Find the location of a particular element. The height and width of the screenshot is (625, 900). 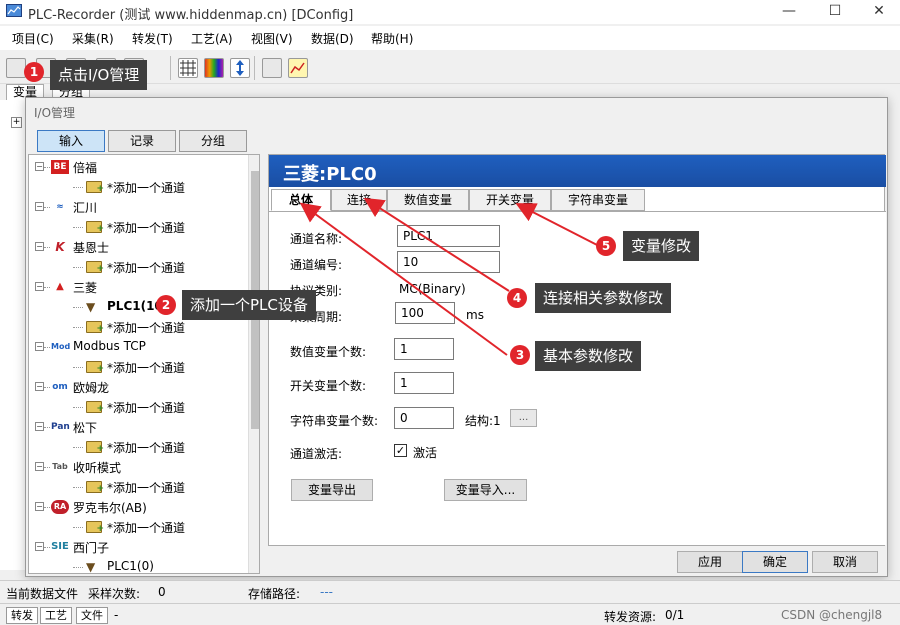

switch-var-count-label: 开关变量个数: is located at coordinates (328, 386).